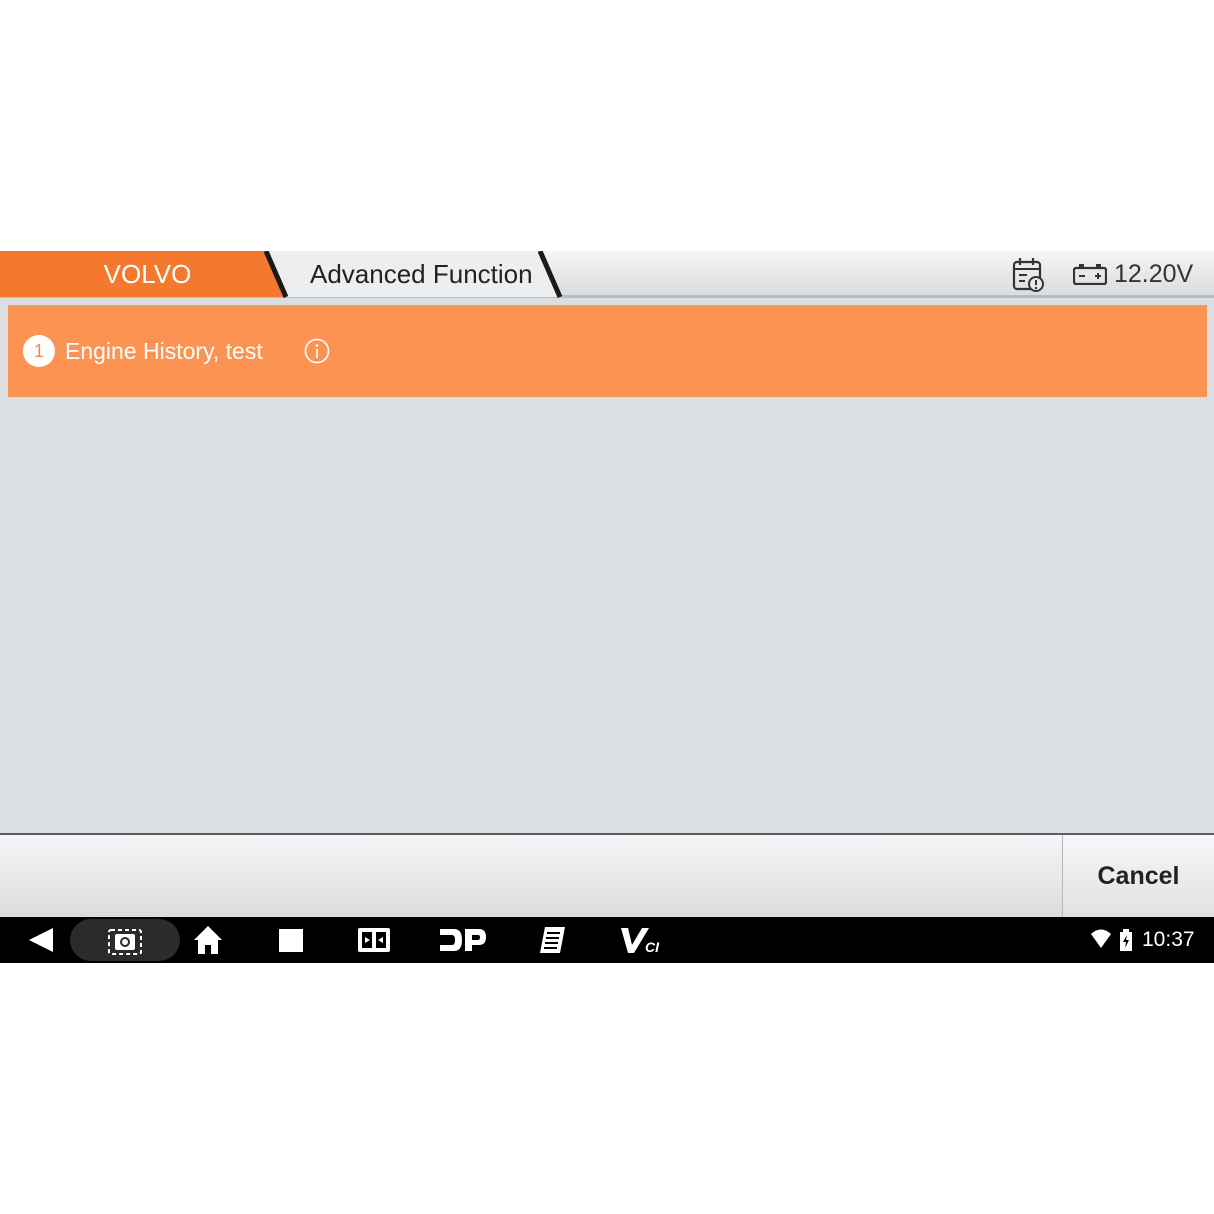 This screenshot has height=1214, width=1214. I want to click on tab-volvo: VOLVO, so click(147, 274).